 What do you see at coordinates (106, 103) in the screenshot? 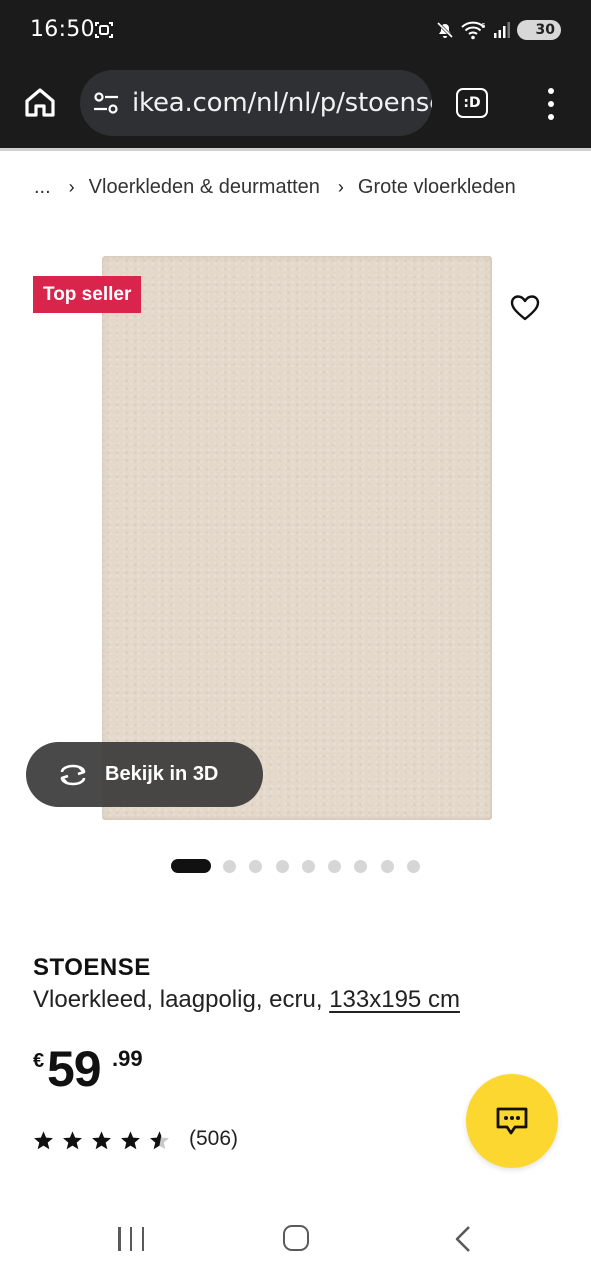
I see `site-settings-icon` at bounding box center [106, 103].